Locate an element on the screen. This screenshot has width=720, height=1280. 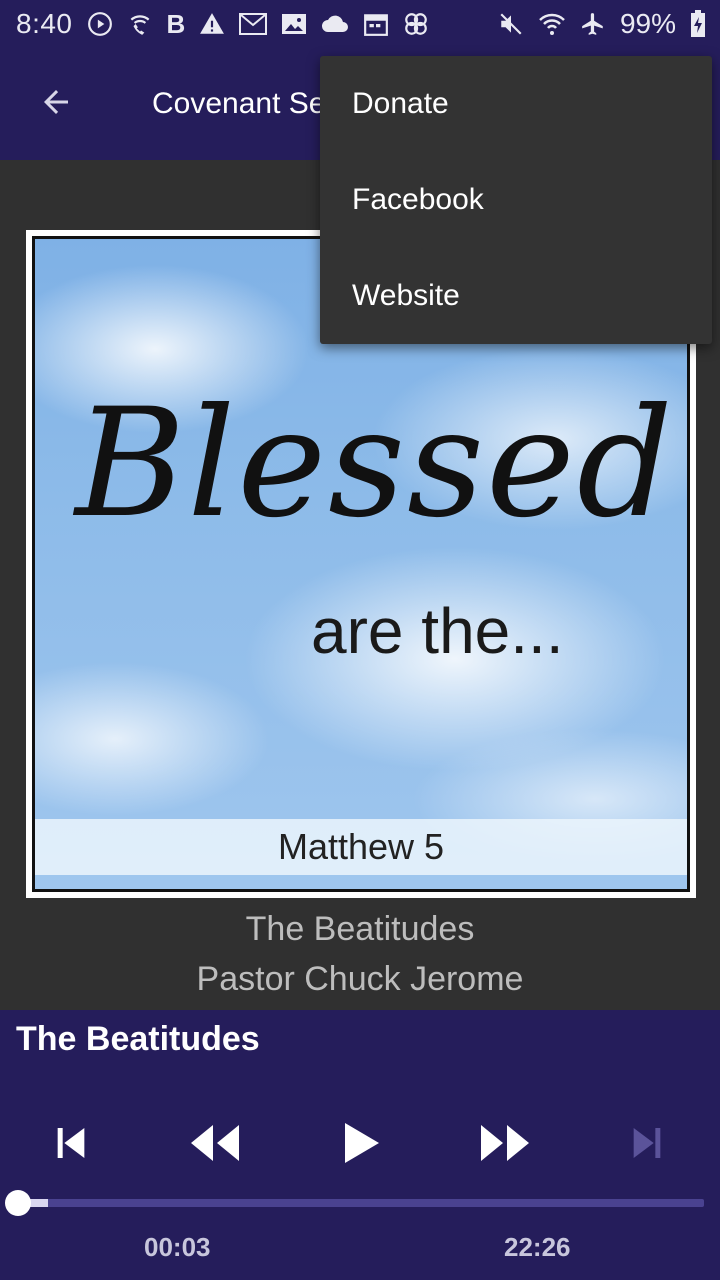
rewind-icon is located at coordinates (215, 1145).